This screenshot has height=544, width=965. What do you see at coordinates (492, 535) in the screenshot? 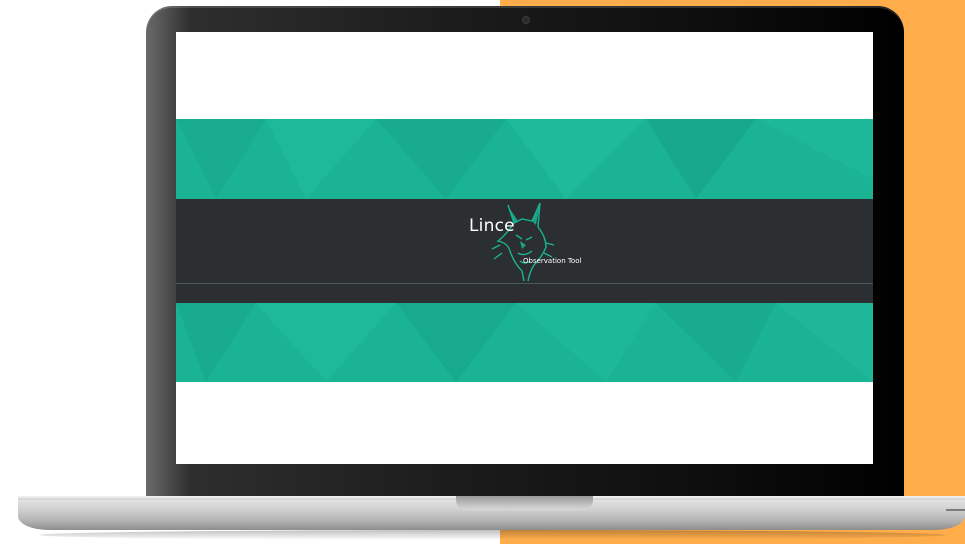
I see `laptop-shadow` at bounding box center [492, 535].